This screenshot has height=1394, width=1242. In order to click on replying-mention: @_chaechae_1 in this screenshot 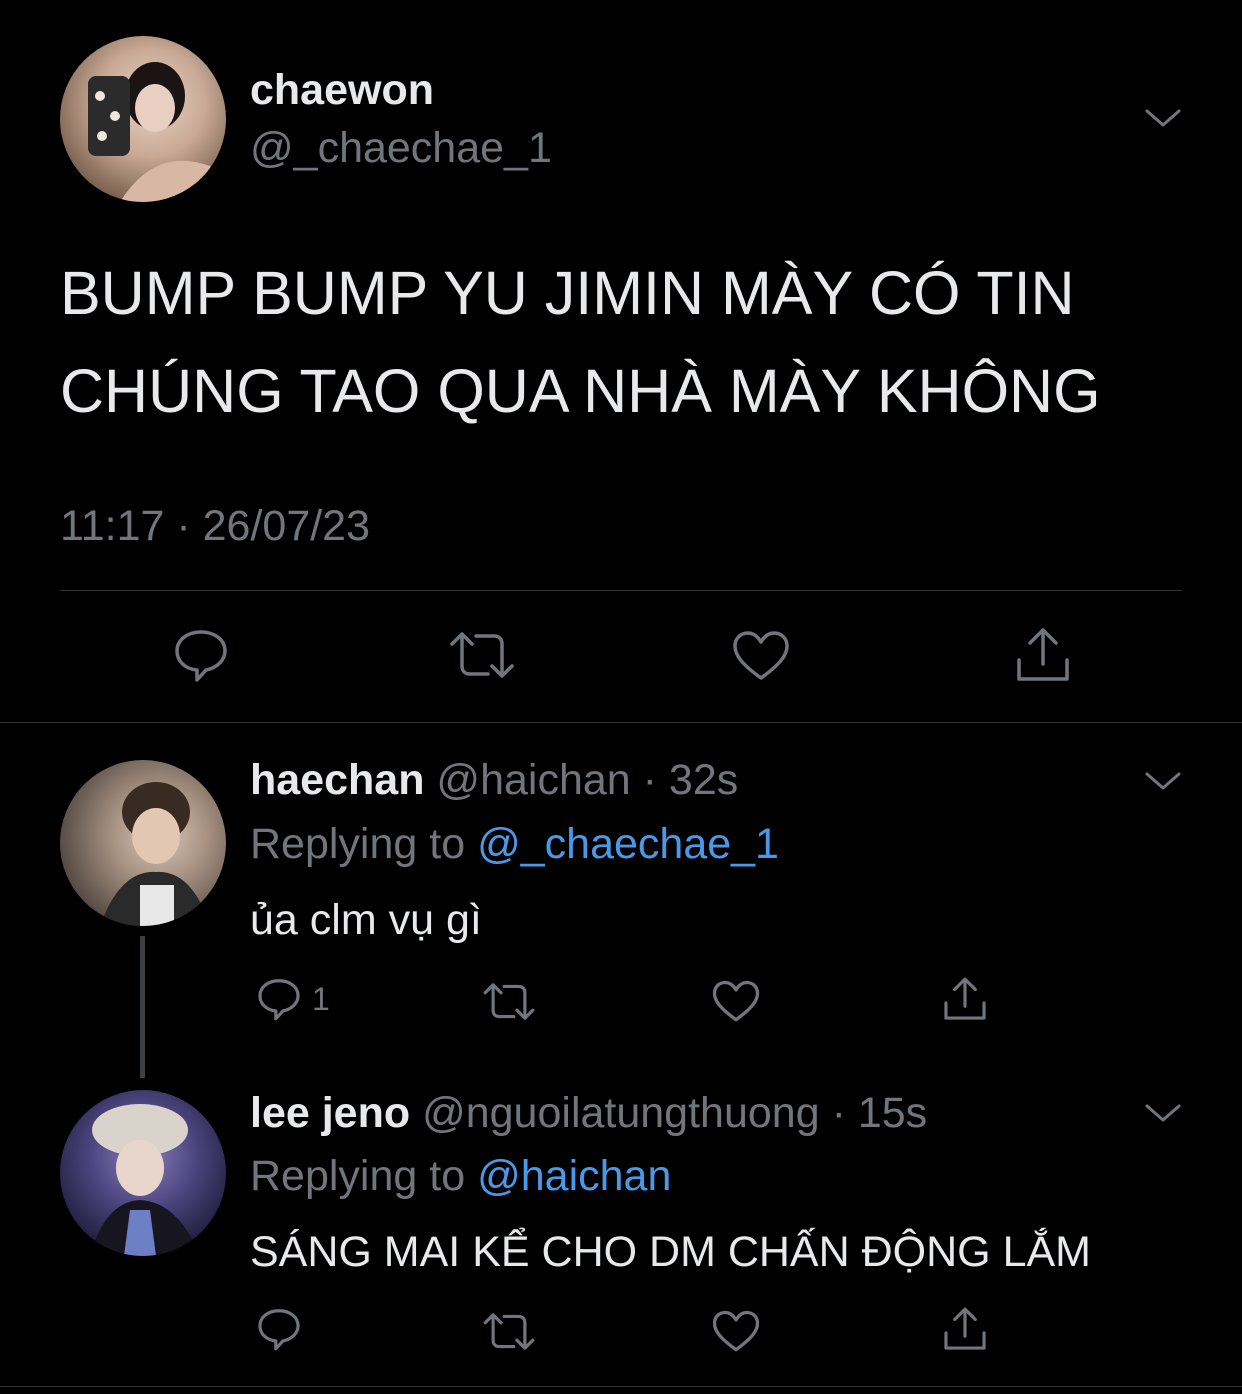, I will do `click(628, 844)`.